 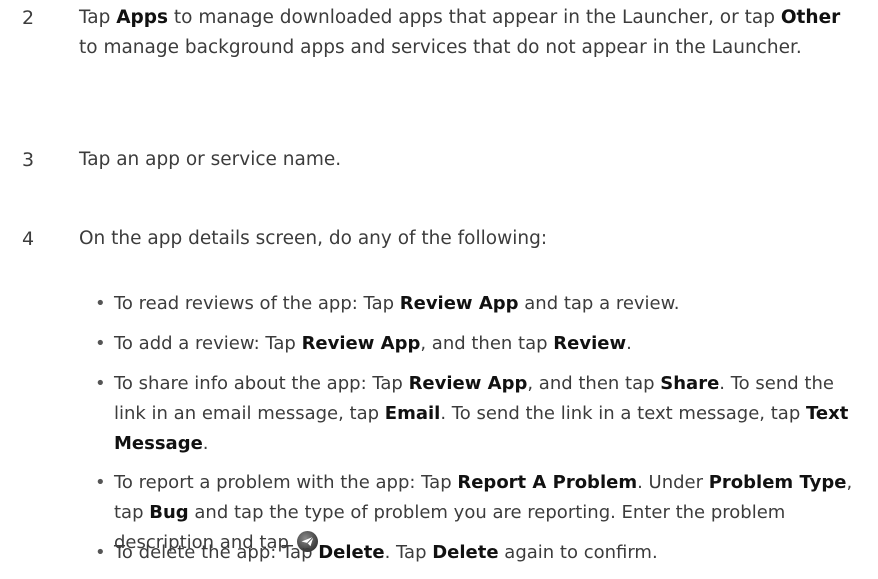 What do you see at coordinates (412, 413) in the screenshot?
I see `bold-term: Email` at bounding box center [412, 413].